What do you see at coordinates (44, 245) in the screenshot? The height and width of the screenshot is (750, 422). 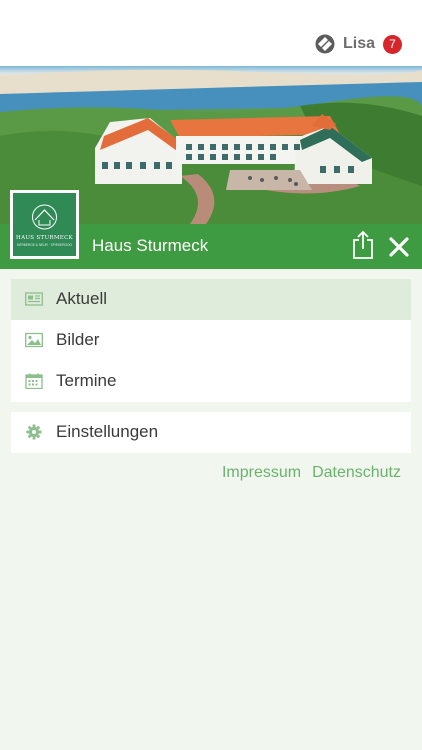 I see `logo-subtext: HERBERGE & NEUR · SPIEKEROOG` at bounding box center [44, 245].